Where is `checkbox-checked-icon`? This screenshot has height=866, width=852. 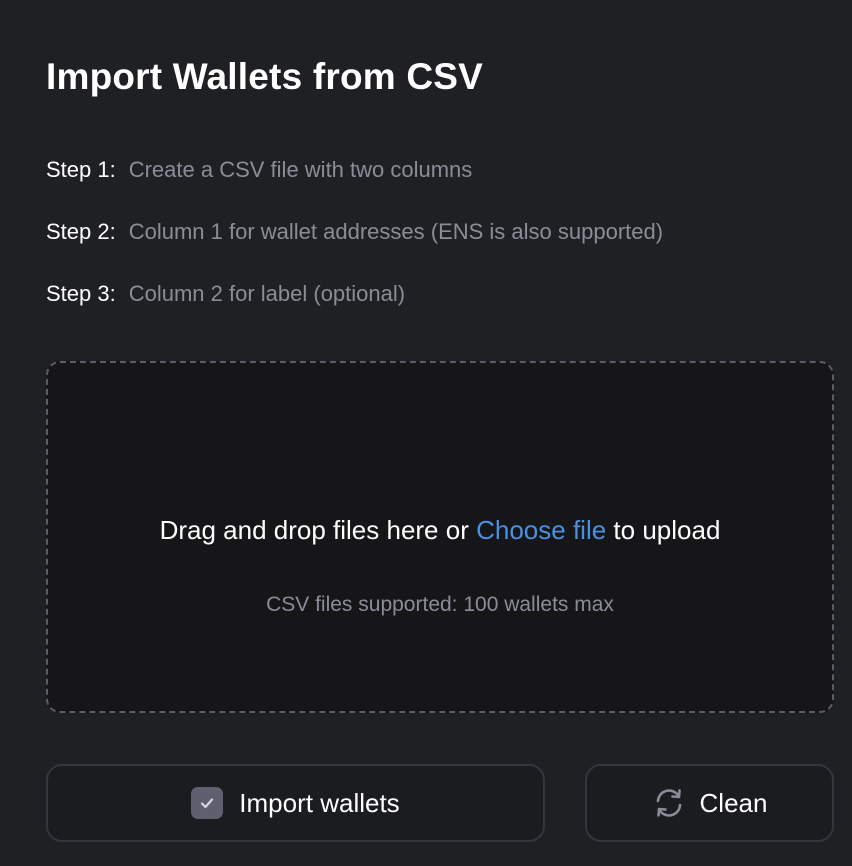 checkbox-checked-icon is located at coordinates (207, 803).